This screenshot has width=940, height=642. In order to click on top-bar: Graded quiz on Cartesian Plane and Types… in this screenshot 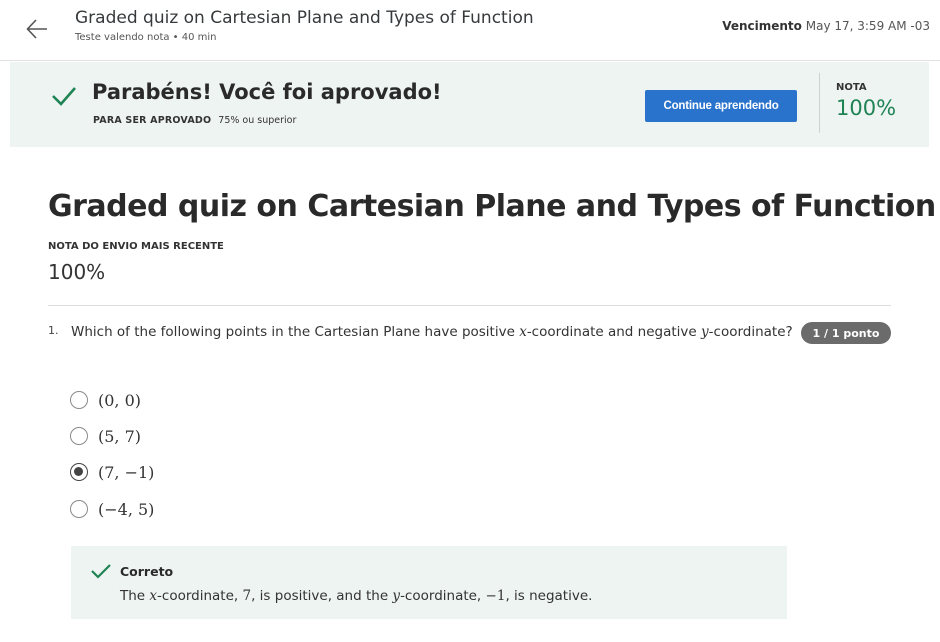, I will do `click(470, 30)`.